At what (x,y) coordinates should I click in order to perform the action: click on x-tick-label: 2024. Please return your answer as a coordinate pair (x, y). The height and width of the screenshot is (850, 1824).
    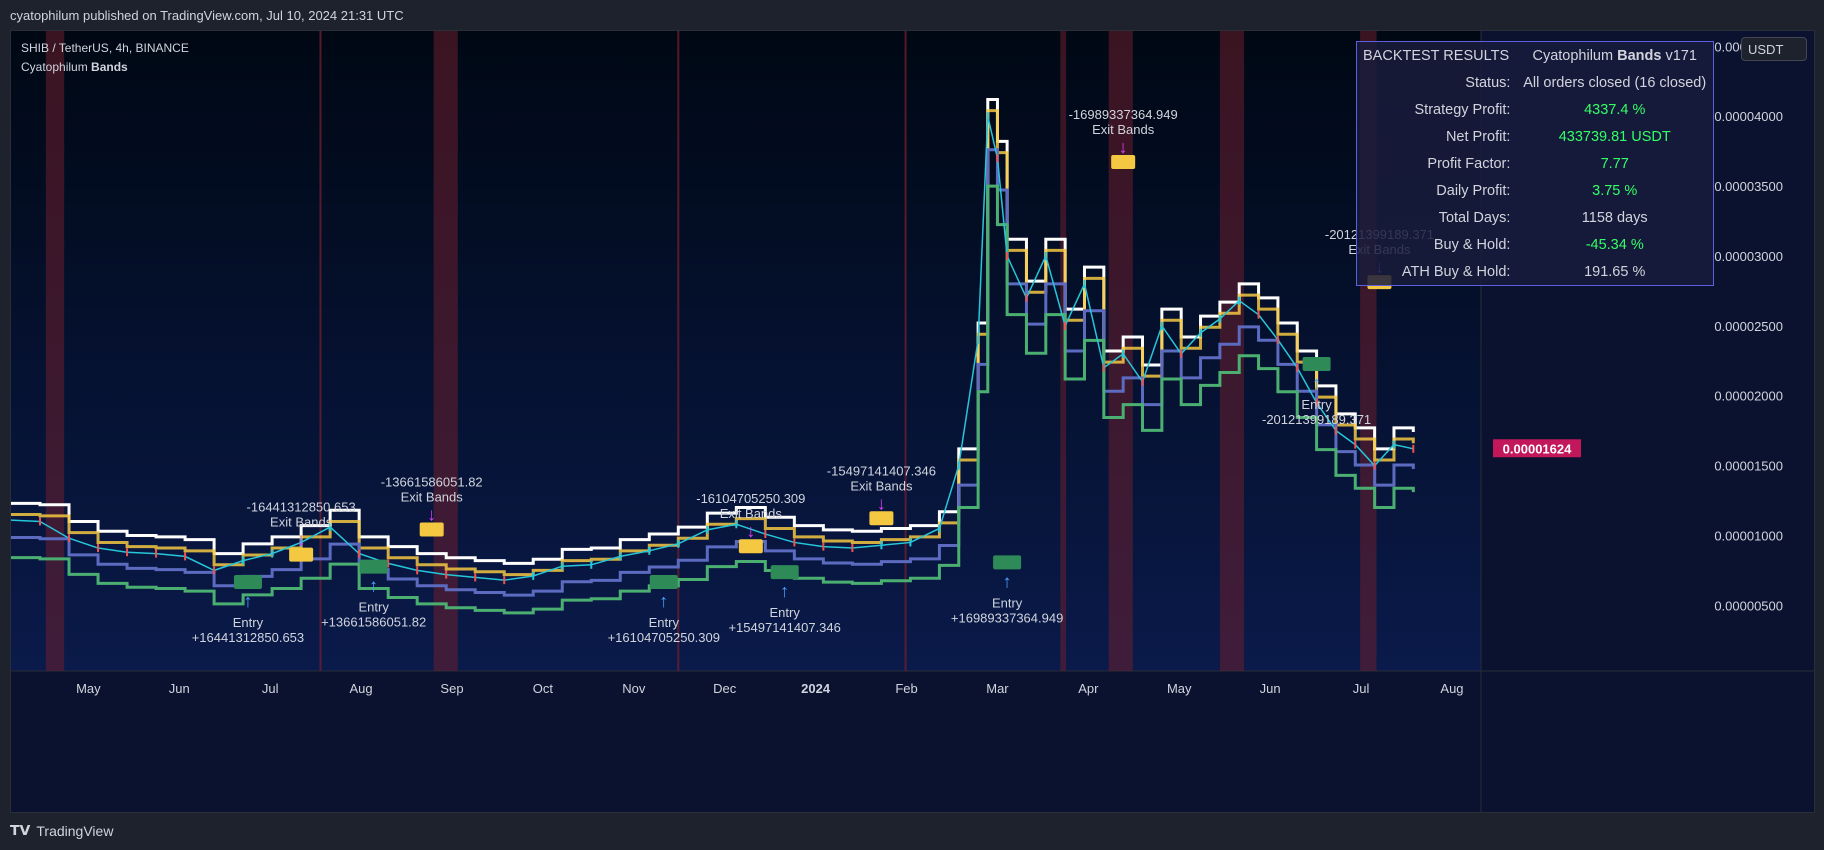
    Looking at the image, I should click on (816, 688).